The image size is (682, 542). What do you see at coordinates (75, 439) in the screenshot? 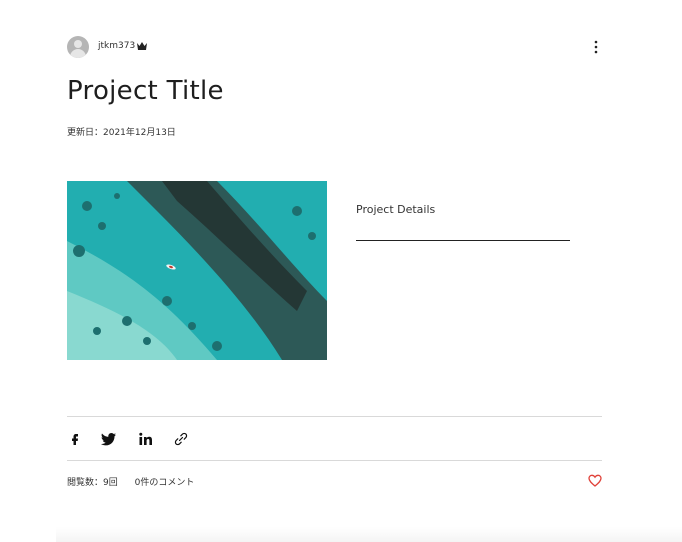
I see `facebook-icon` at bounding box center [75, 439].